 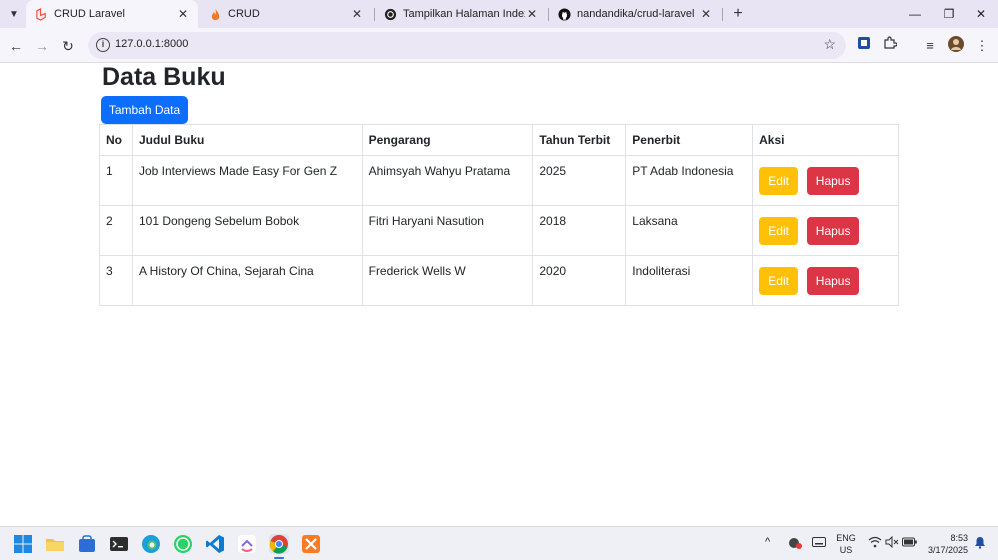 What do you see at coordinates (447, 280) in the screenshot?
I see `cell-pengarang: Frederick Wells W` at bounding box center [447, 280].